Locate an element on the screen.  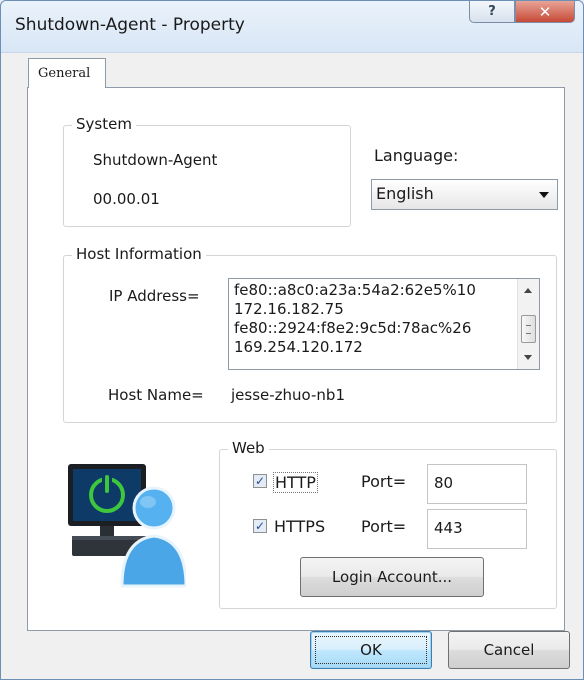
system-group: System Shutdown-Agent 00.00.01 is located at coordinates (207, 171).